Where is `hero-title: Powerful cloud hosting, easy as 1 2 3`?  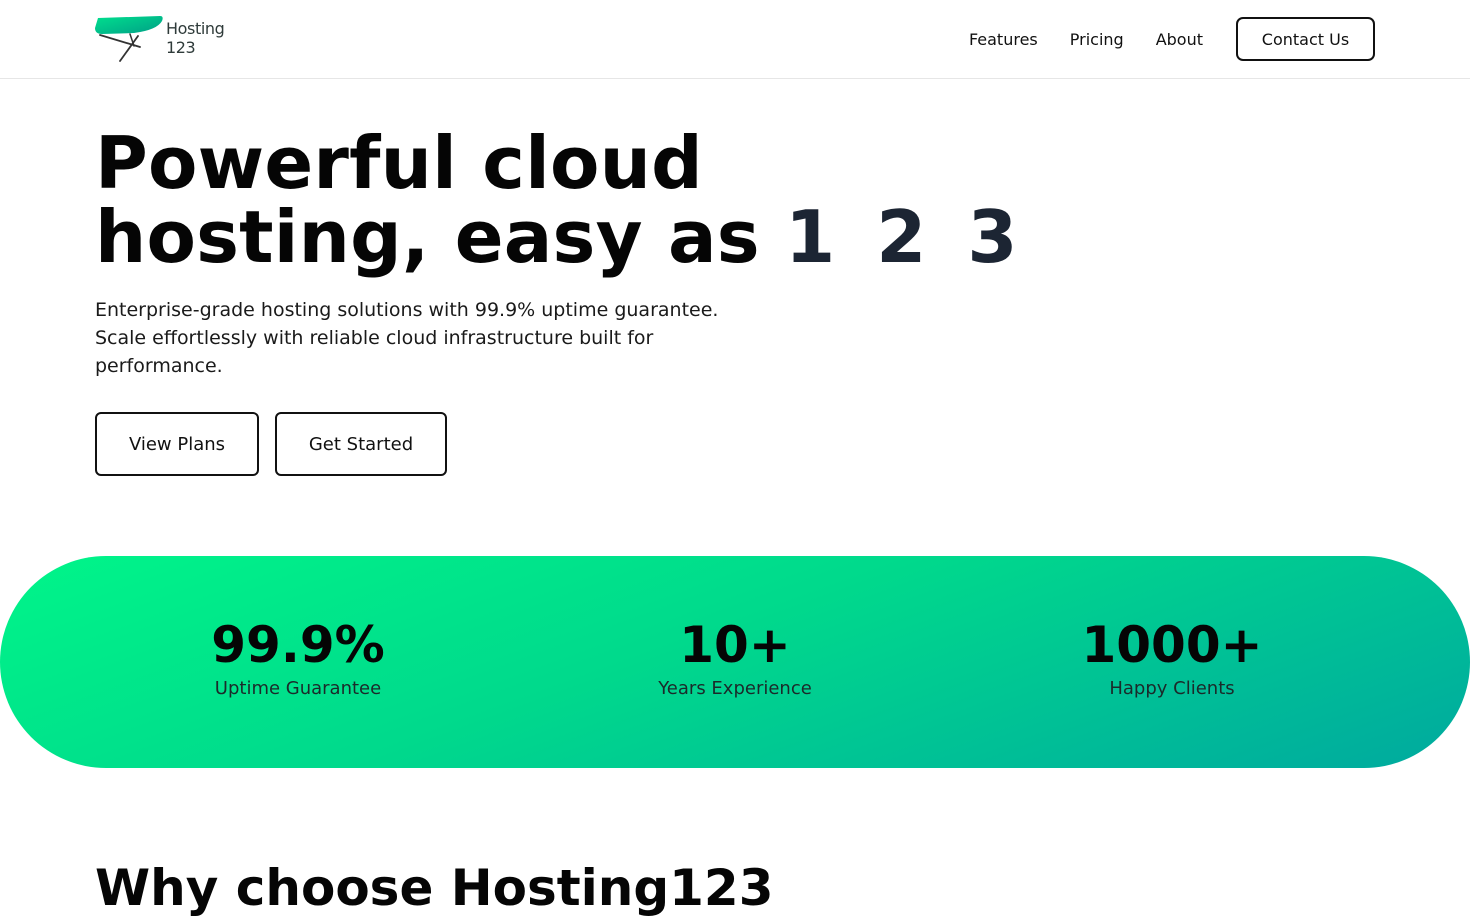 hero-title: Powerful cloud hosting, easy as 1 2 3 is located at coordinates (560, 200).